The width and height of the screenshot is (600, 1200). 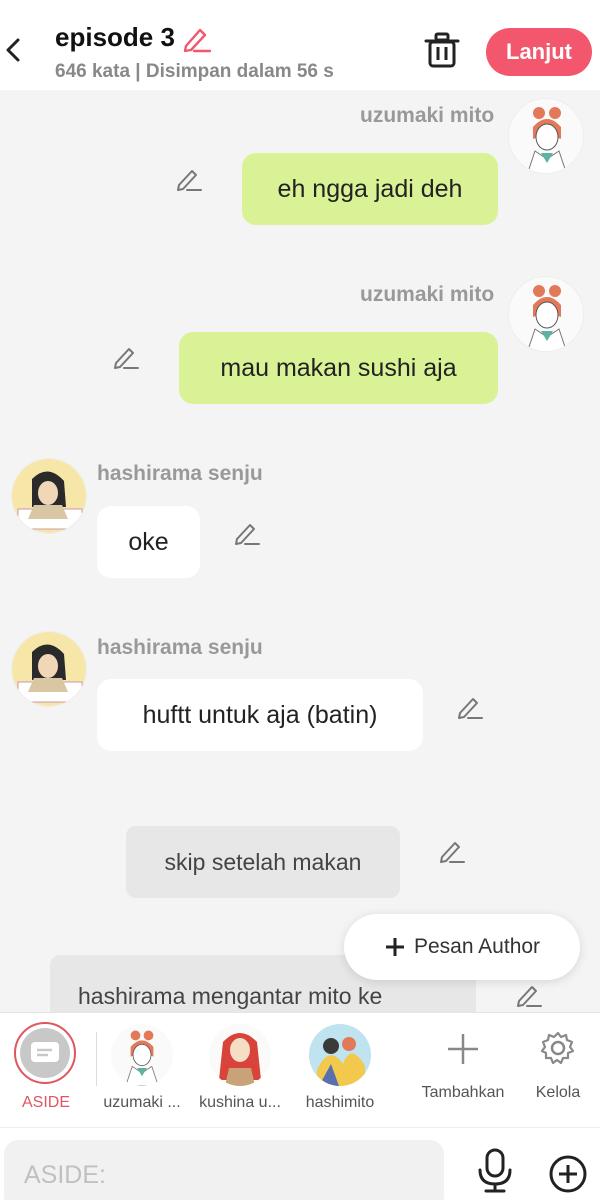 What do you see at coordinates (230, 996) in the screenshot?
I see `aside-text: hashirama mengantar mito ke` at bounding box center [230, 996].